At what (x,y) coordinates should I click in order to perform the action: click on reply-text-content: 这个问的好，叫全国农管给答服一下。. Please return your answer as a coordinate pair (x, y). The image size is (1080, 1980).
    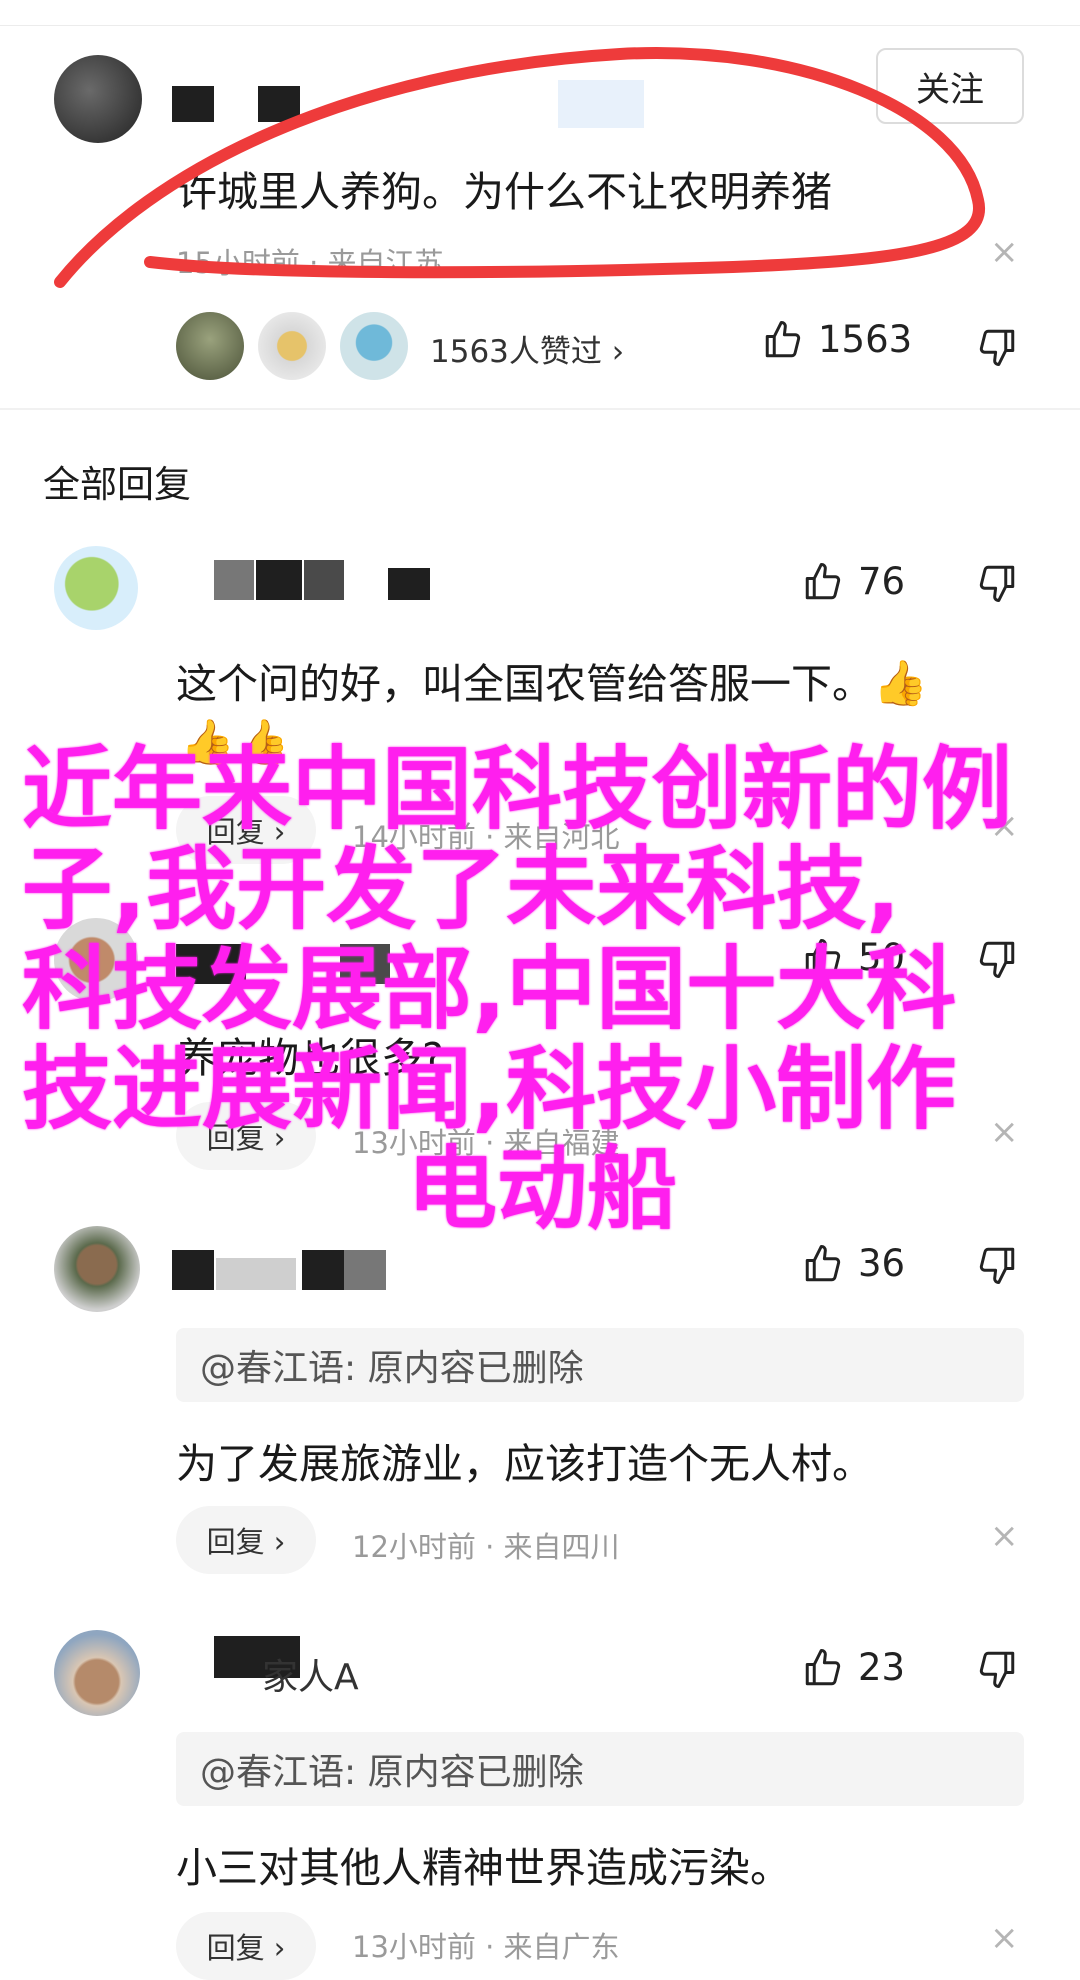
    Looking at the image, I should click on (524, 684).